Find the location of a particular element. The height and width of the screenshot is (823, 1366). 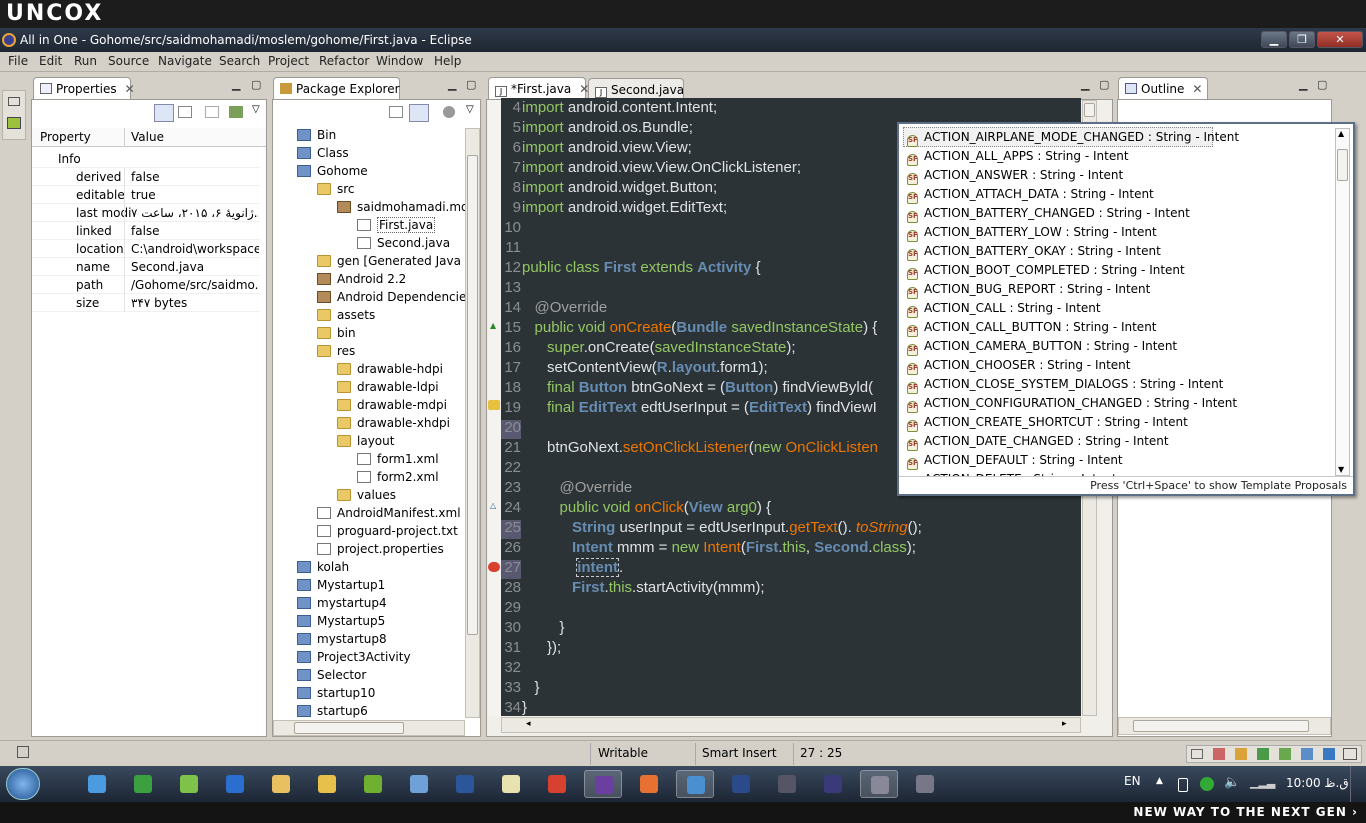

close-button: ✕ is located at coordinates (1340, 39).